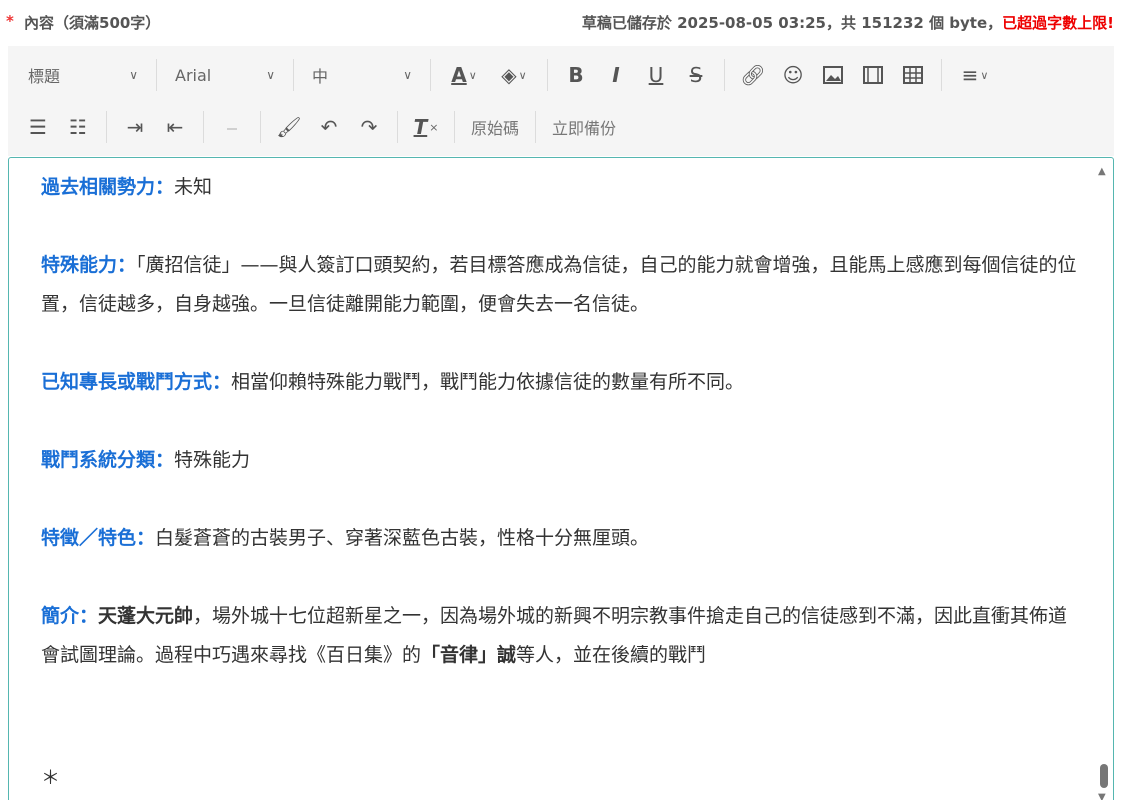 The height and width of the screenshot is (800, 1136). I want to click on format-select: 標題 ∨, so click(83, 75).